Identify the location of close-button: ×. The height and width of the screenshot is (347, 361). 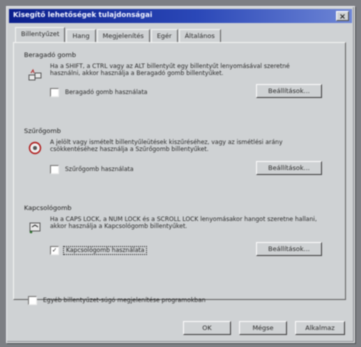
(342, 16).